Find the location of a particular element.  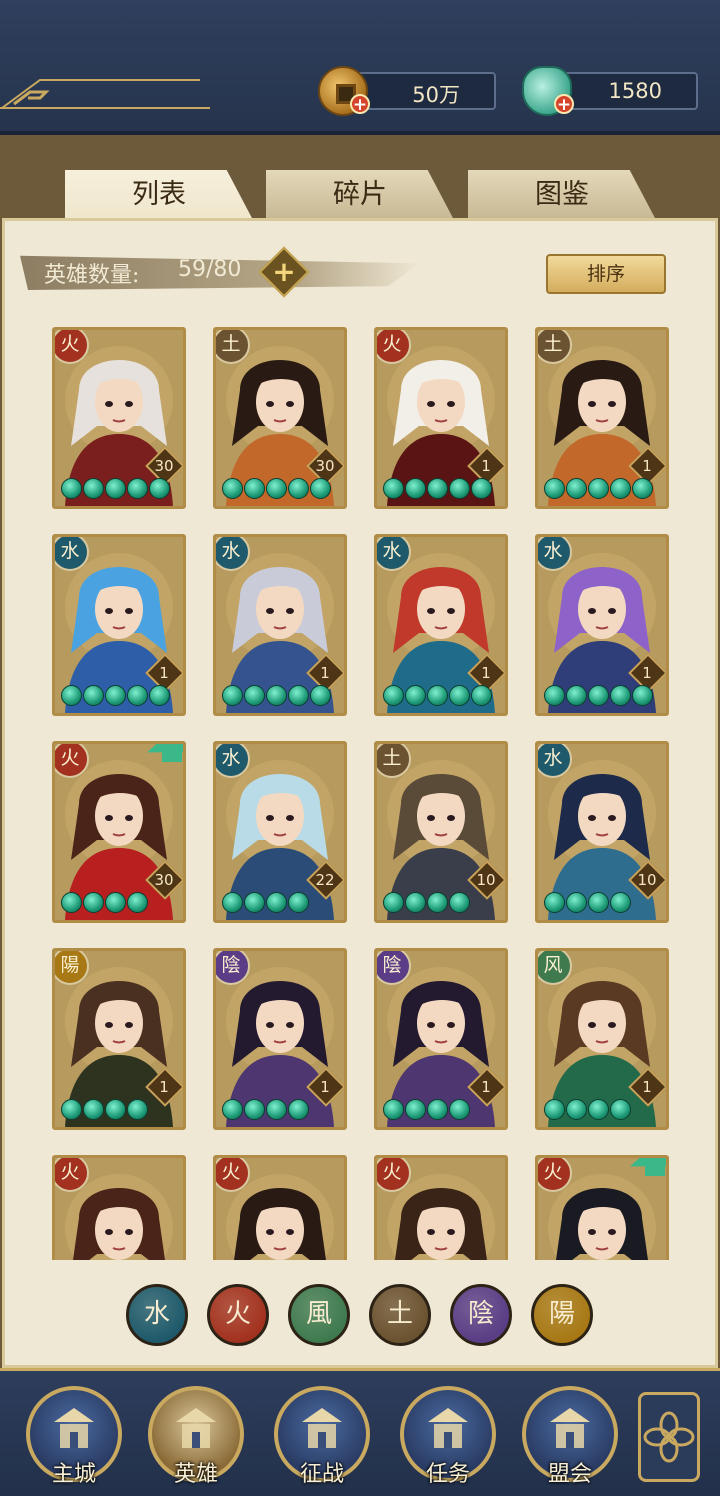

coin-balance: 50万 is located at coordinates (422, 91).